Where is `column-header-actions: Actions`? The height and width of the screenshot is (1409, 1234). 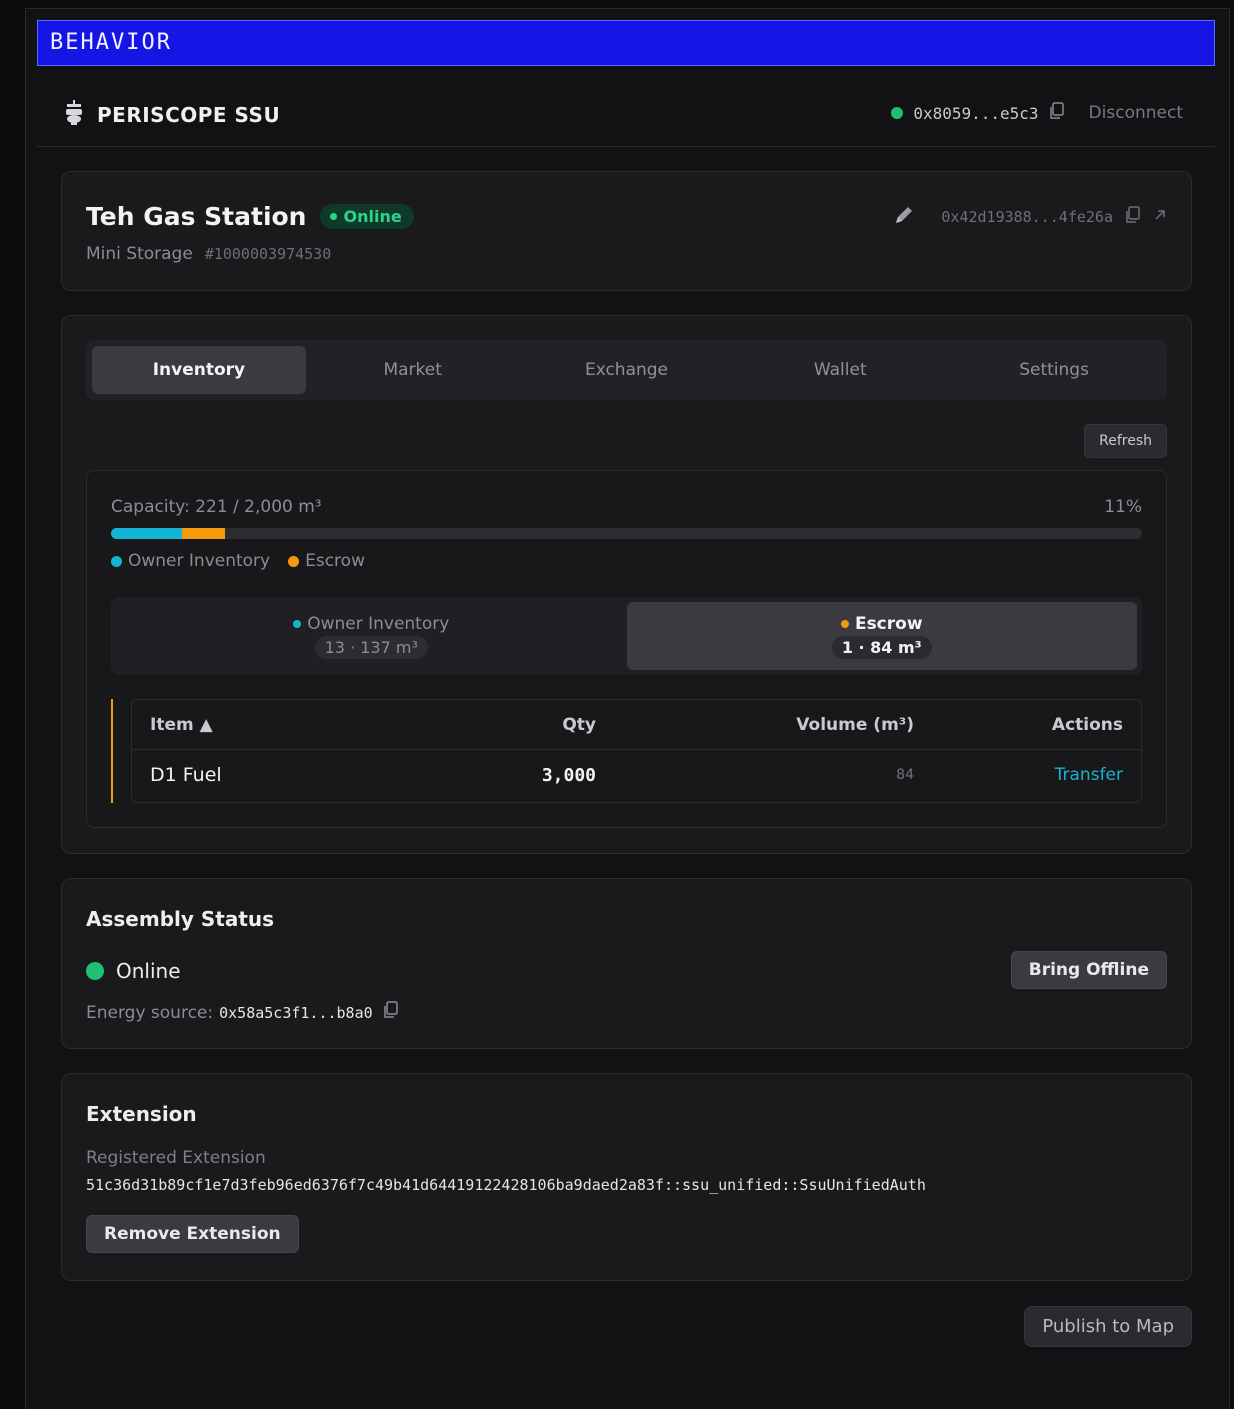
column-header-actions: Actions is located at coordinates (1087, 724).